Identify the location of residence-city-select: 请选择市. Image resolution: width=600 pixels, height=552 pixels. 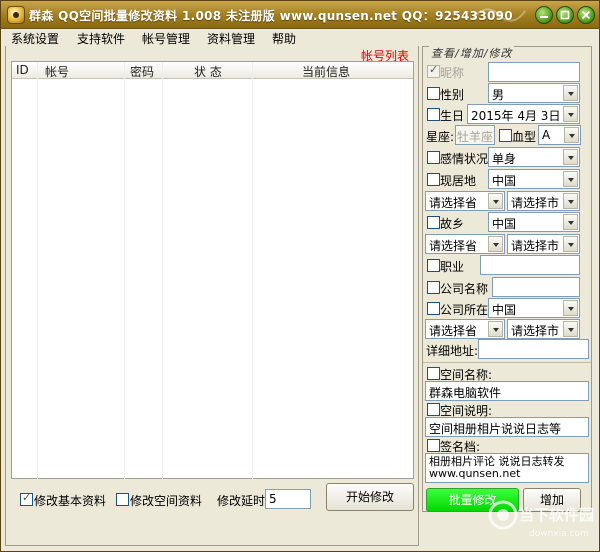
(543, 201).